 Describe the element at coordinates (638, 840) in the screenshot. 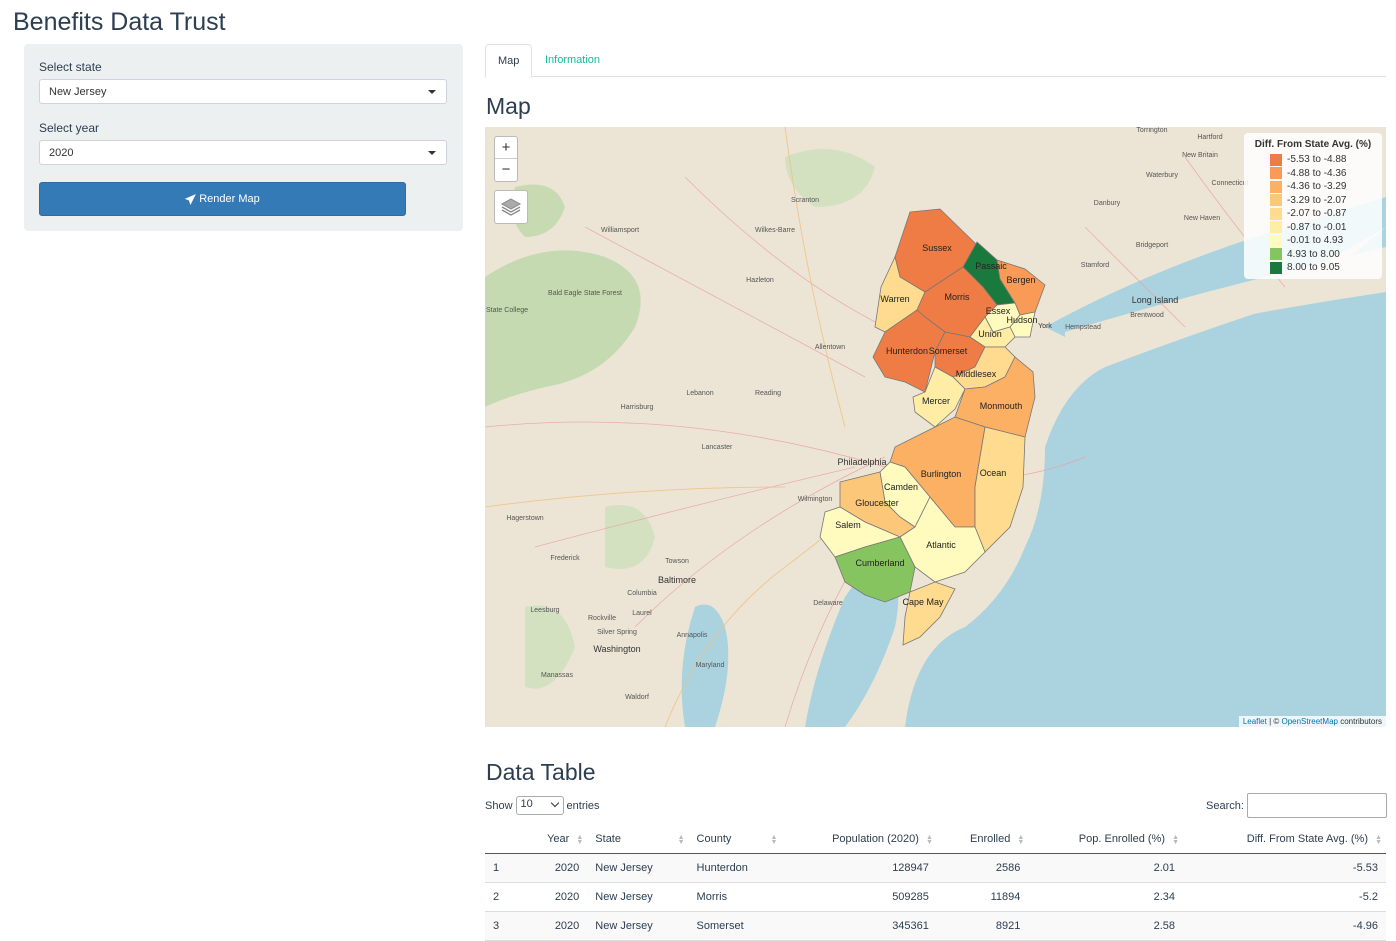

I see `column-header: State ▲ ▼` at that location.